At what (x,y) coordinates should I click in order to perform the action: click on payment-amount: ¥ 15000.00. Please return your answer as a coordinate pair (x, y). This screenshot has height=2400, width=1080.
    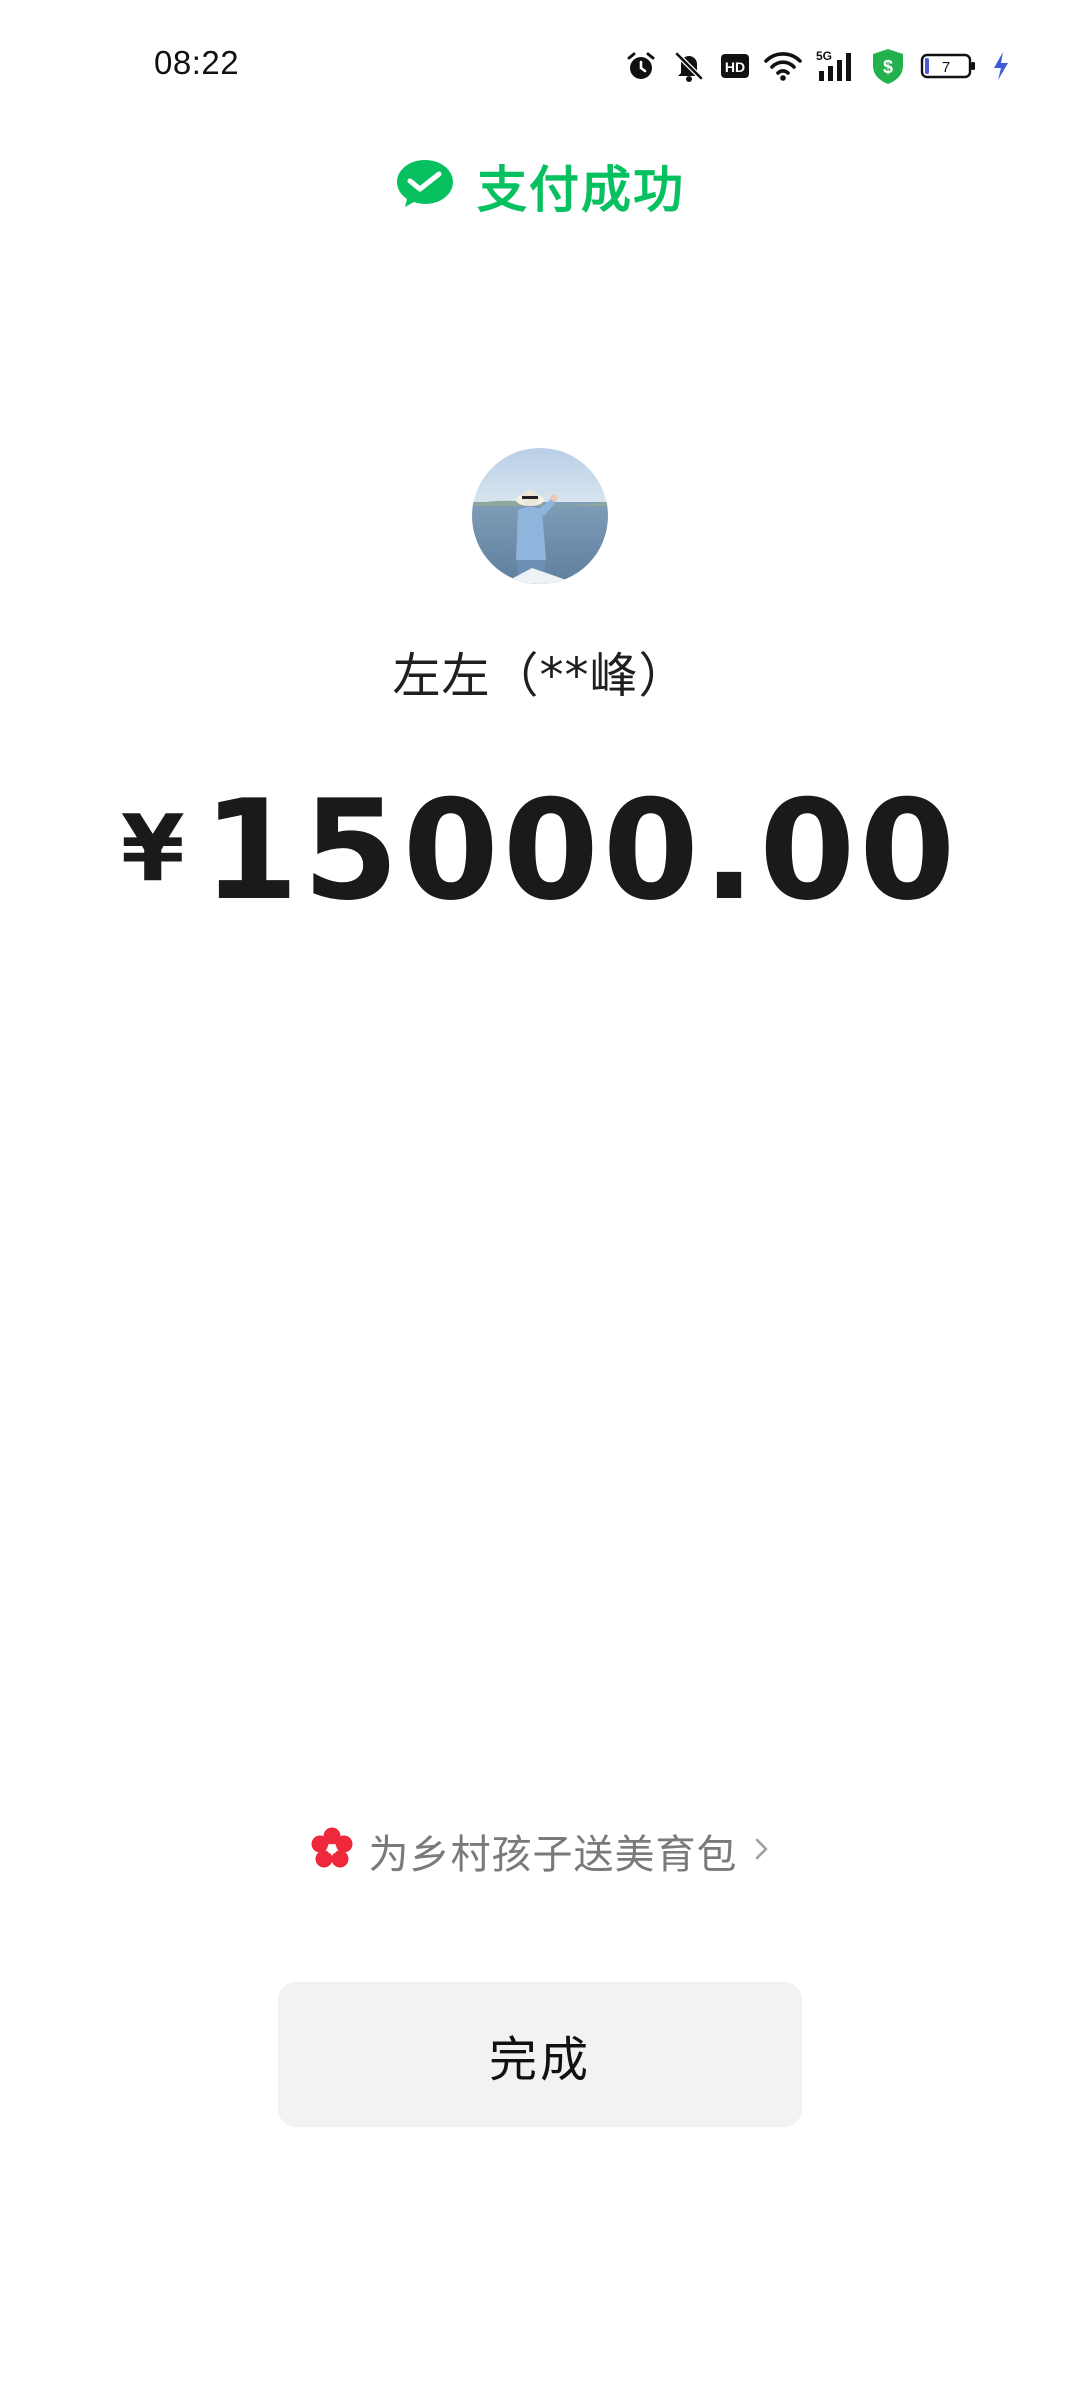
    Looking at the image, I should click on (540, 850).